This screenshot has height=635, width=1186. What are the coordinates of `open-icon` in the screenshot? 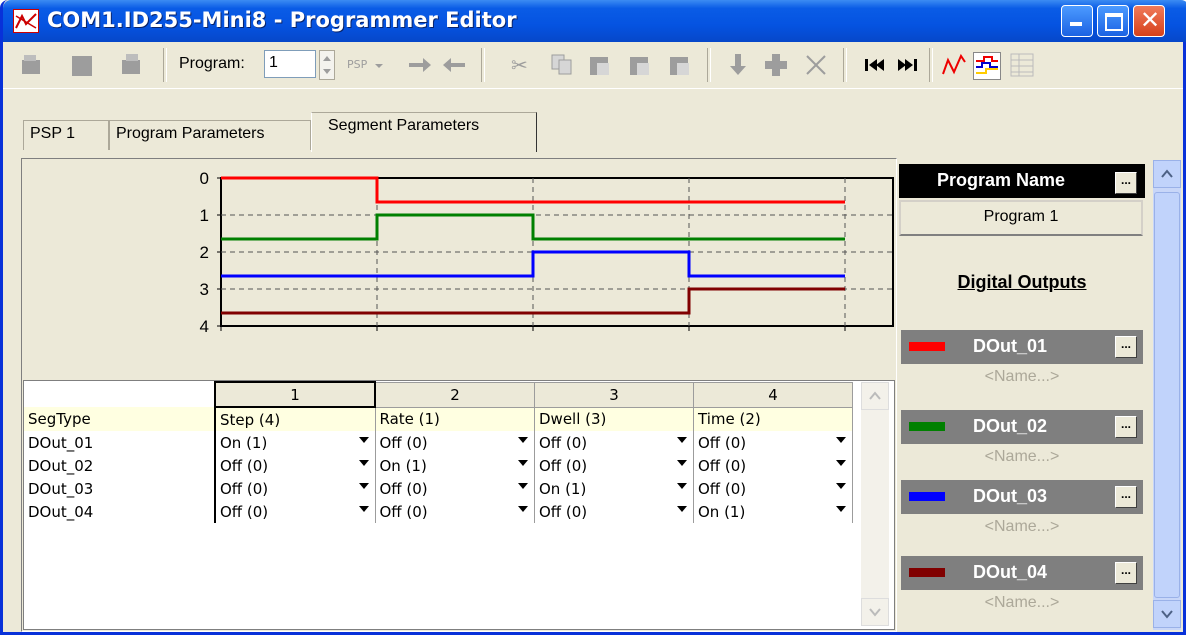 It's located at (32, 65).